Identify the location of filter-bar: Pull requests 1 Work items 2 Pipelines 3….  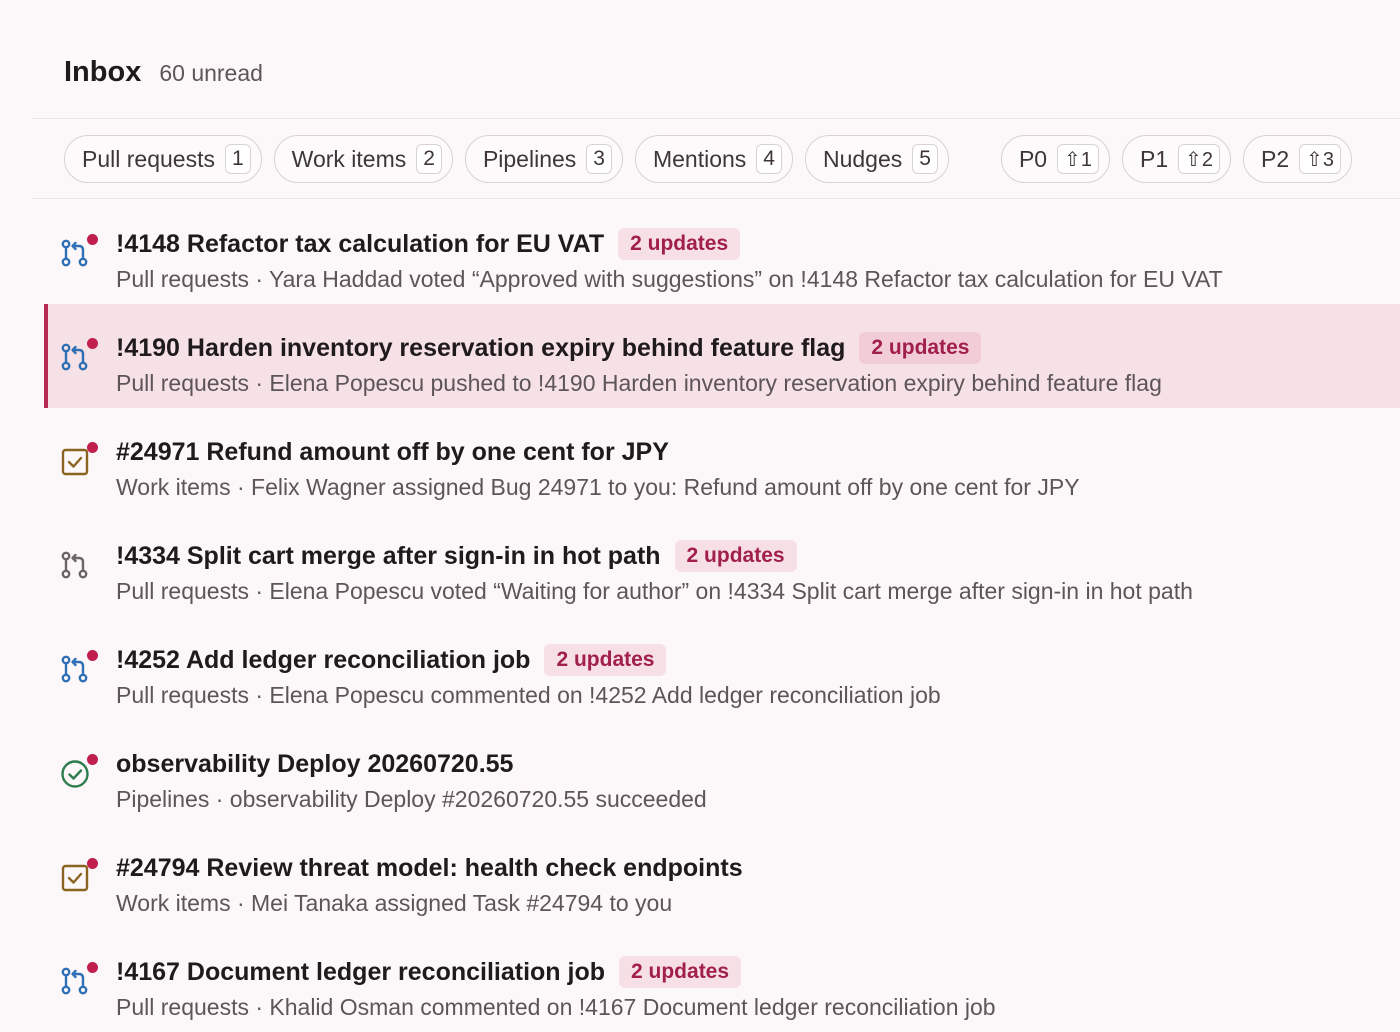
(732, 159).